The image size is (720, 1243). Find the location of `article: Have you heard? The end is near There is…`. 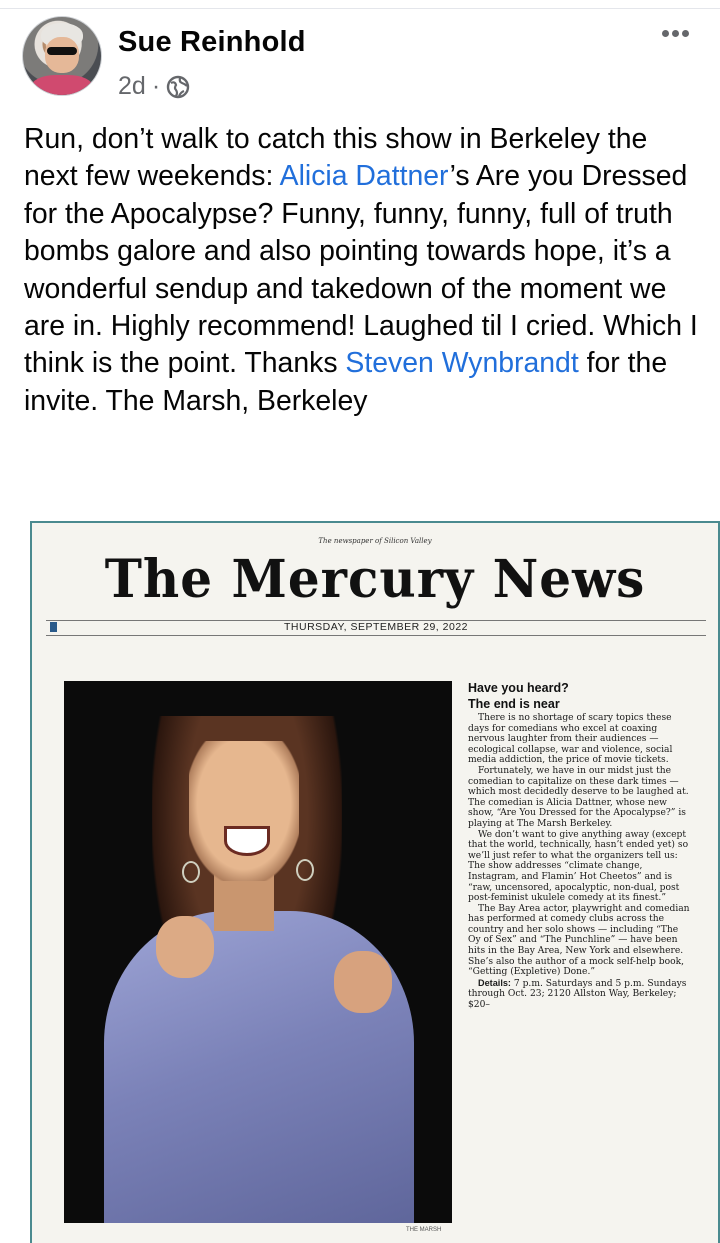

article: Have you heard? The end is near There is… is located at coordinates (579, 846).